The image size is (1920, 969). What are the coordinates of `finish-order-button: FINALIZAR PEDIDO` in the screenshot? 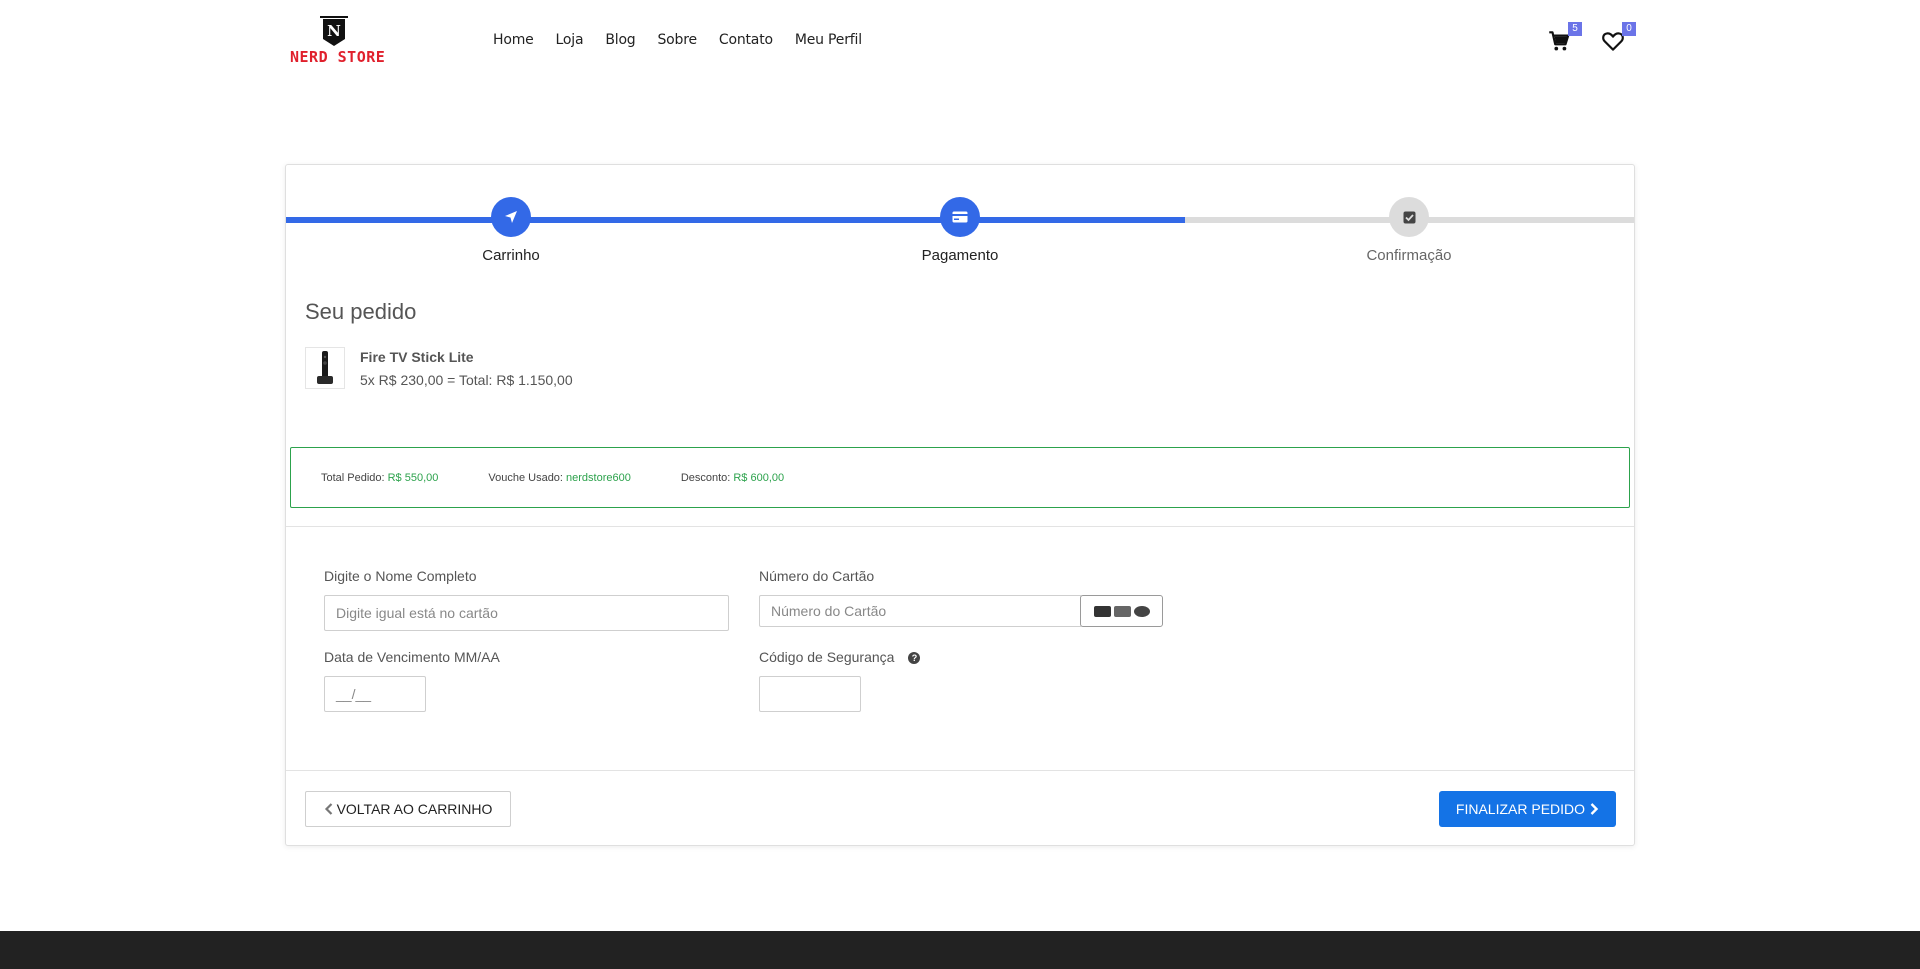 It's located at (1527, 809).